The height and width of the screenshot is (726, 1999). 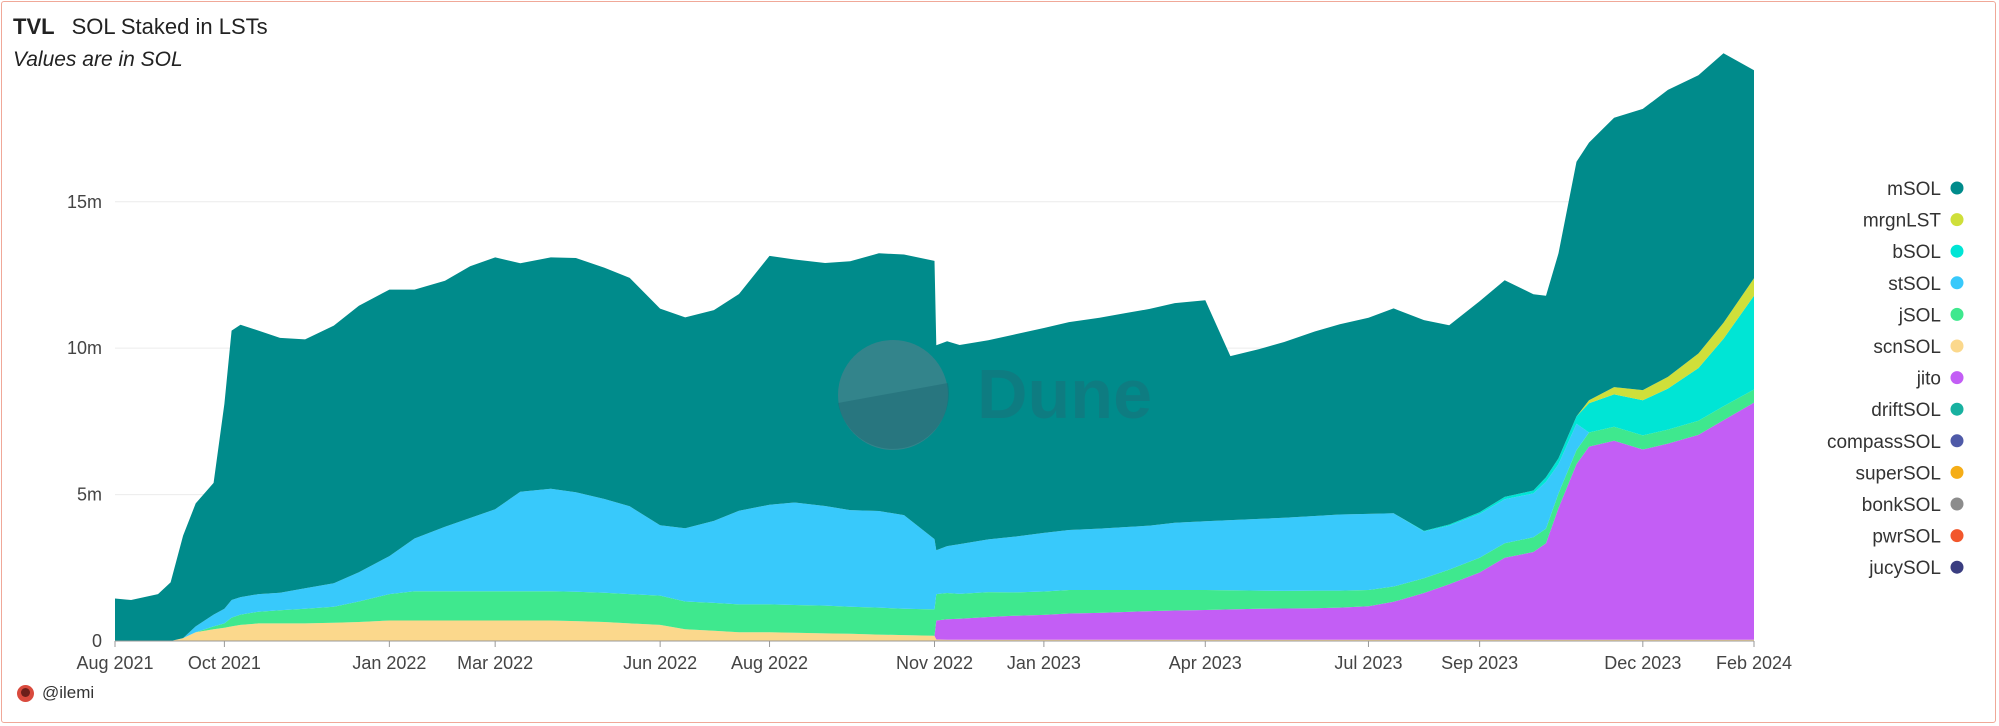 I want to click on legend-label-superSOL: superSOL, so click(x=1898, y=473).